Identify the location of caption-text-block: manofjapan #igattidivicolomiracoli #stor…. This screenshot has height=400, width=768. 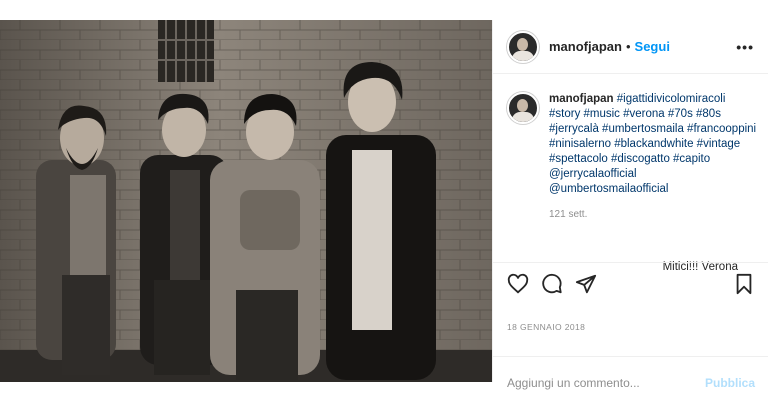
(653, 157).